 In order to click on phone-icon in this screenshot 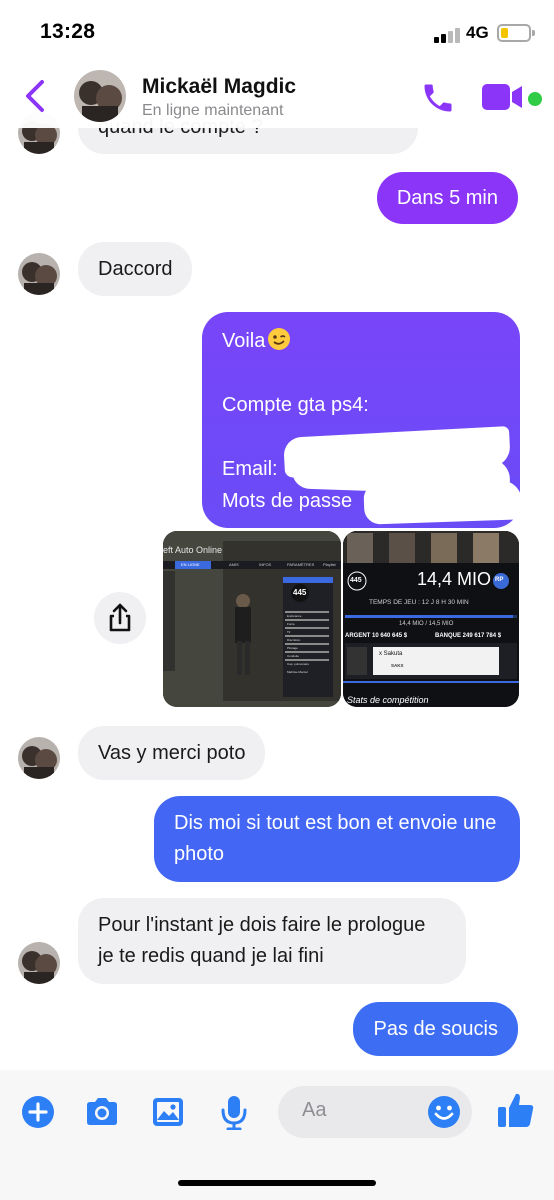, I will do `click(438, 98)`.